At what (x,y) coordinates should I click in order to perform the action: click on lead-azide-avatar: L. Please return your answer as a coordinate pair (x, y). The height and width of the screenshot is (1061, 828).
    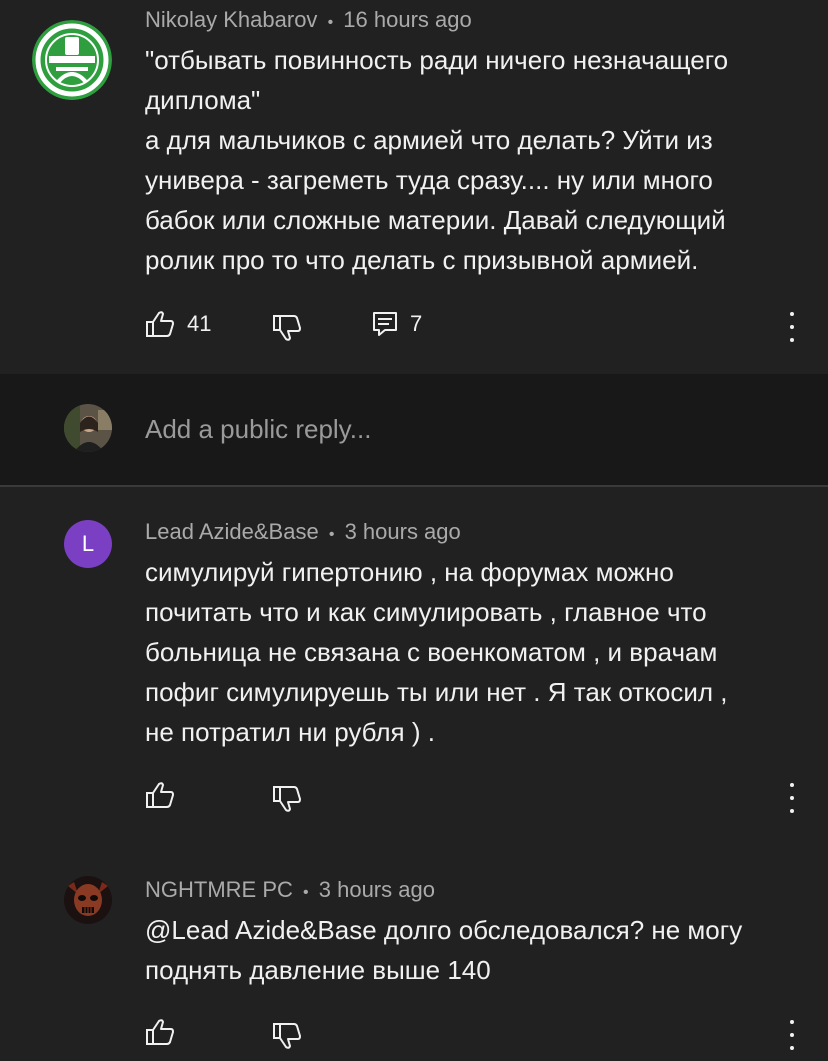
    Looking at the image, I should click on (88, 544).